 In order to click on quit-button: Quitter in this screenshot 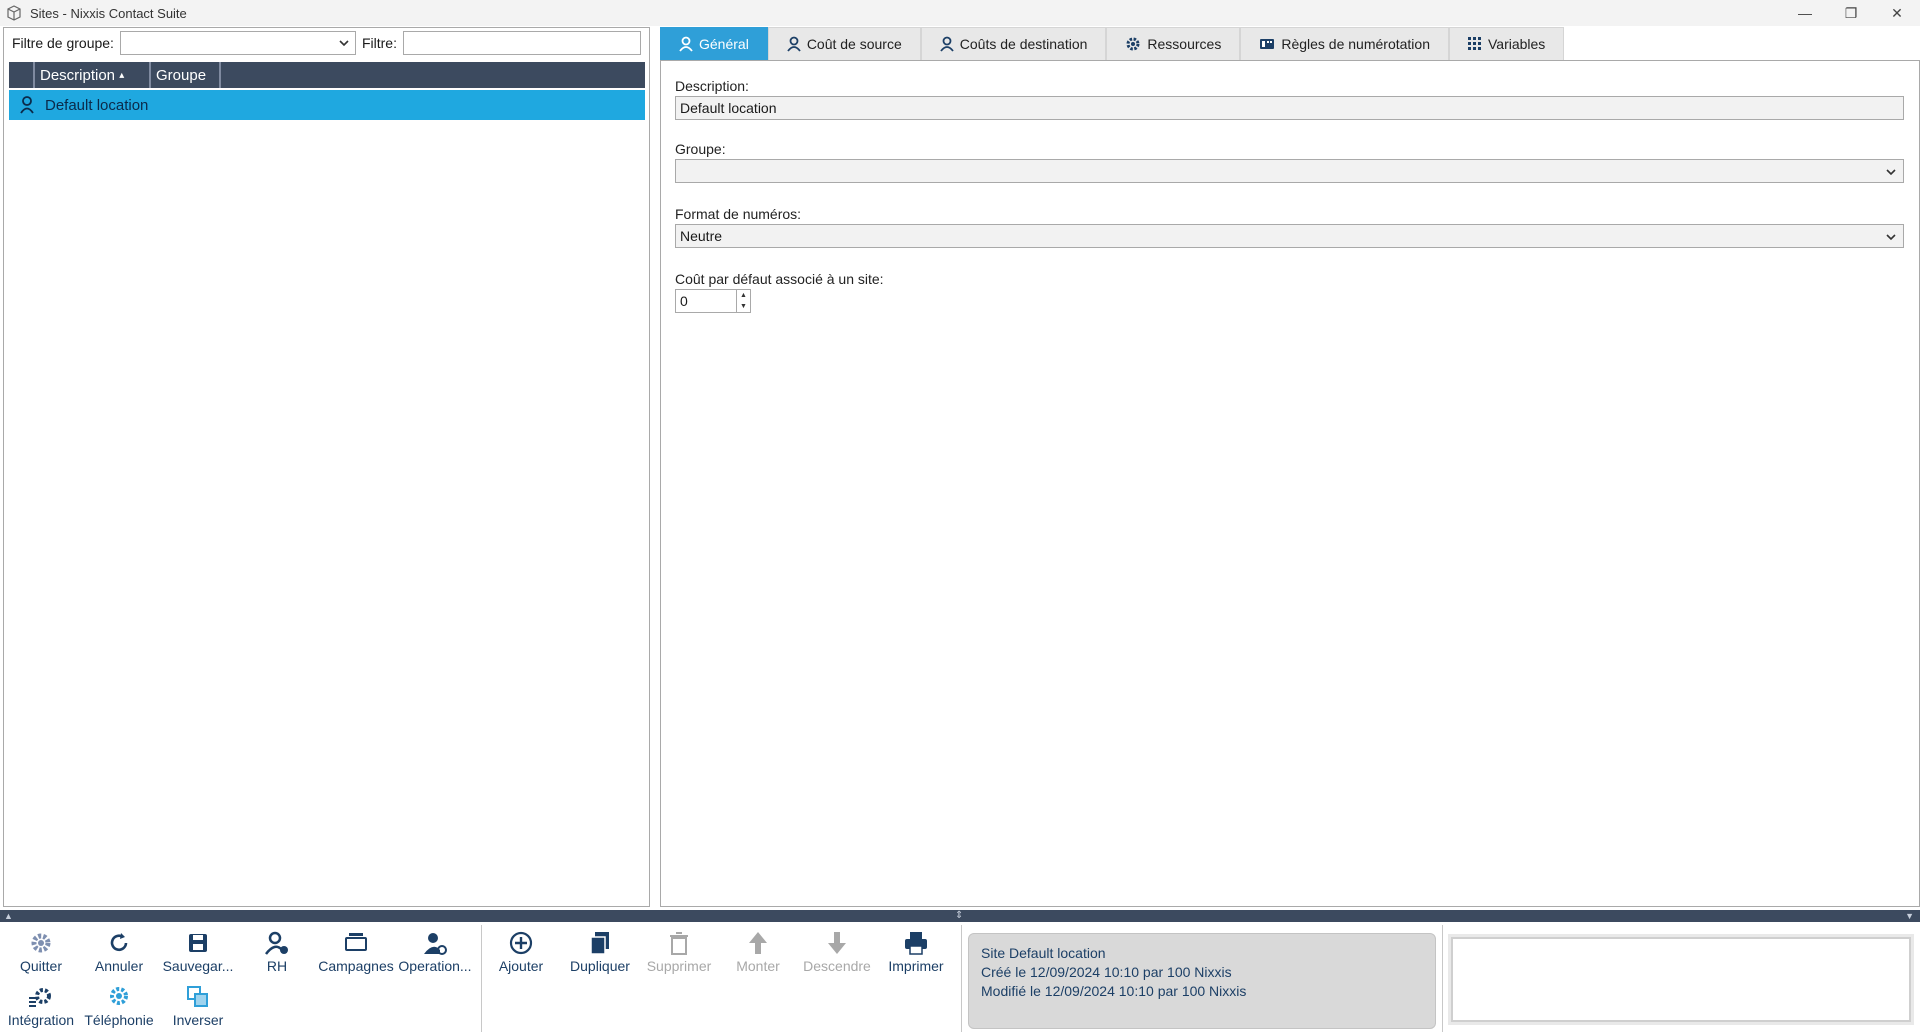, I will do `click(41, 956)`.